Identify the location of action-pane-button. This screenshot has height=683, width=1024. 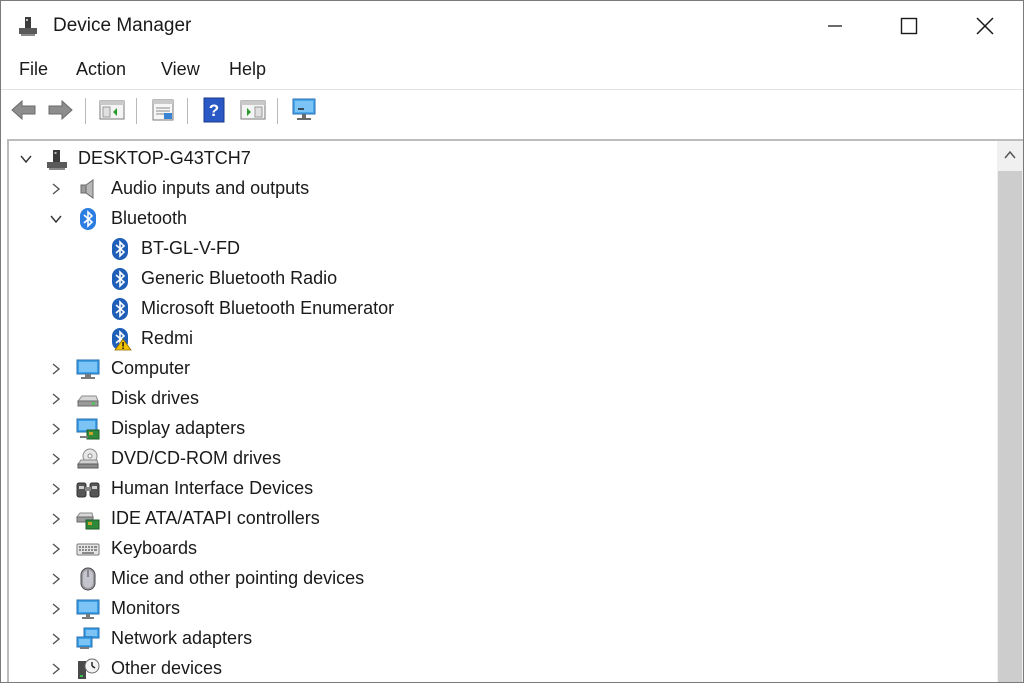
(253, 110).